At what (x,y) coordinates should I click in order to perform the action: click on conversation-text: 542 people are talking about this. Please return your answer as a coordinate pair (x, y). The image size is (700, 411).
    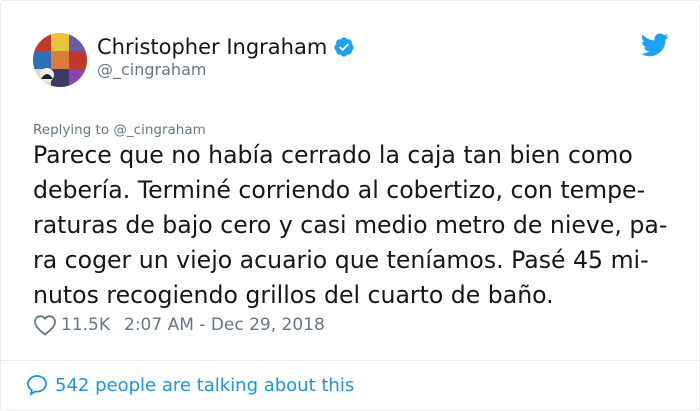
    Looking at the image, I should click on (204, 385).